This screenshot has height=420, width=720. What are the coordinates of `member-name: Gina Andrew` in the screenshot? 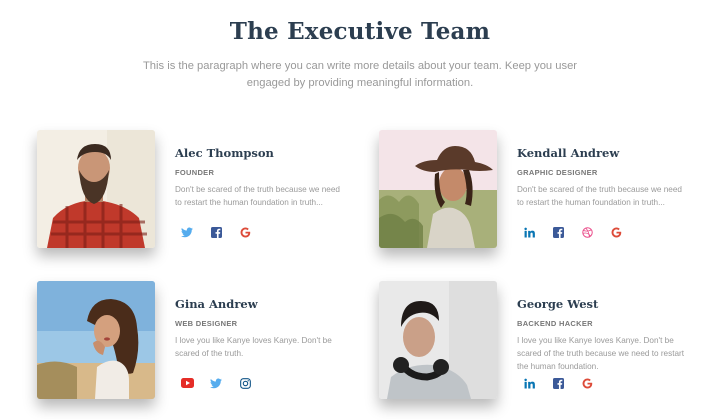 It's located at (216, 304).